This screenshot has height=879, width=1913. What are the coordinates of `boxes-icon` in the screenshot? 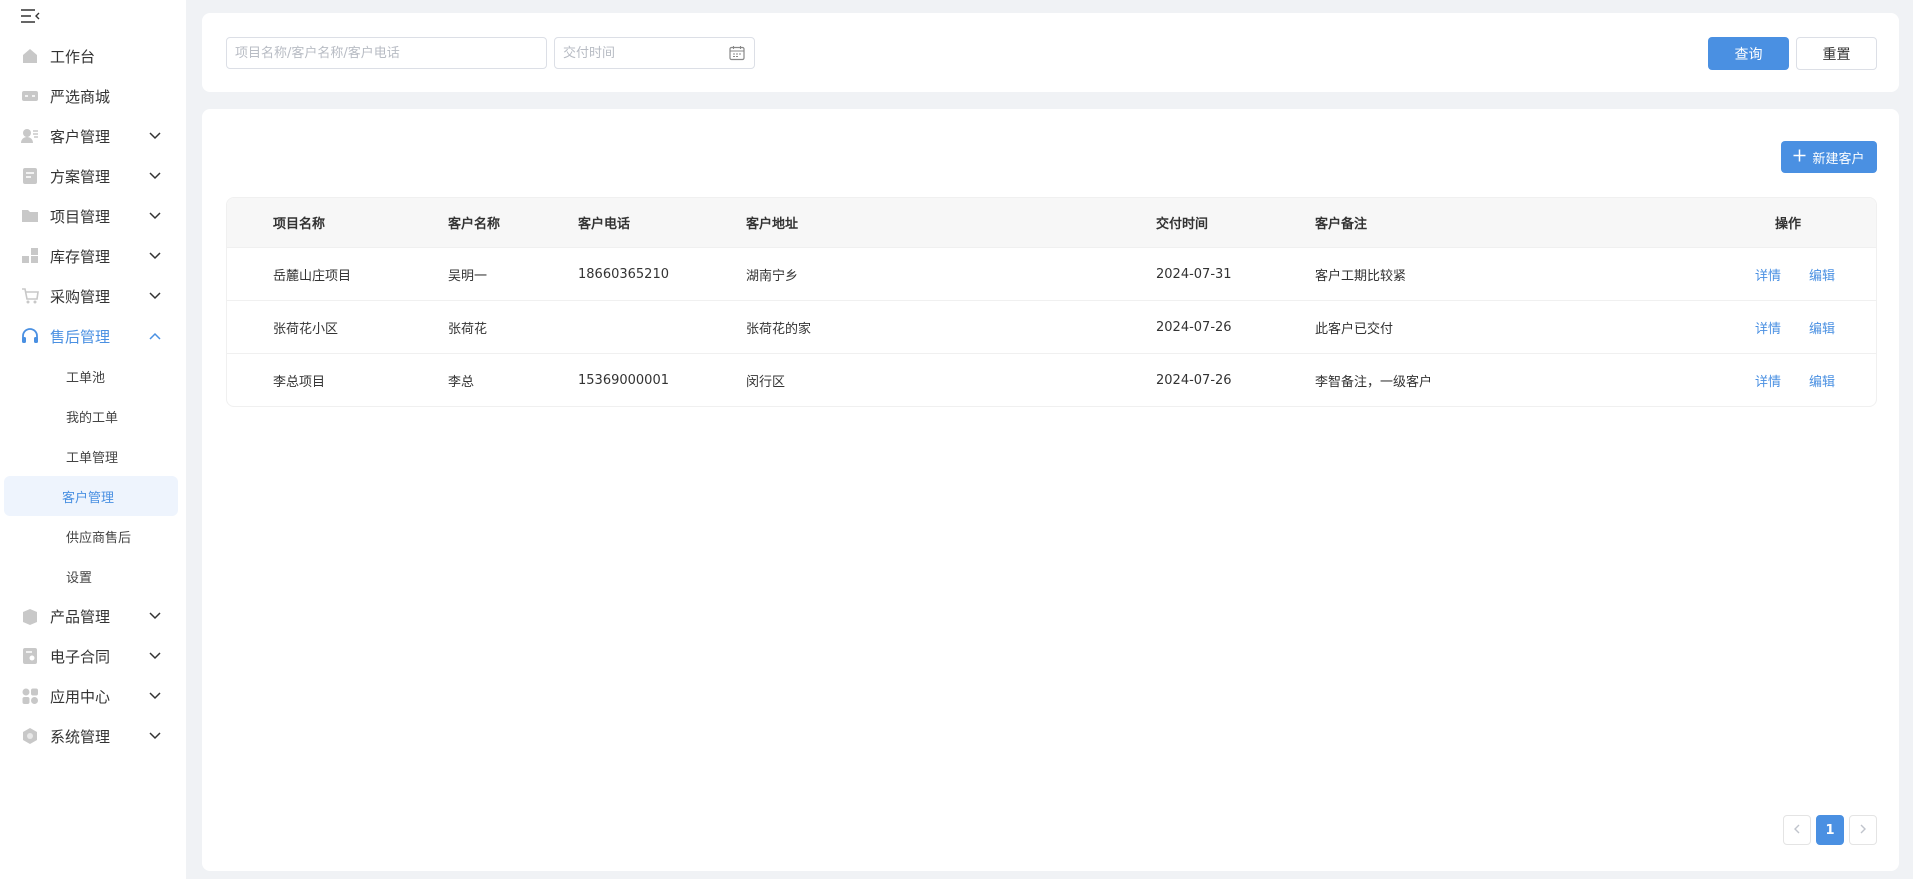 It's located at (30, 256).